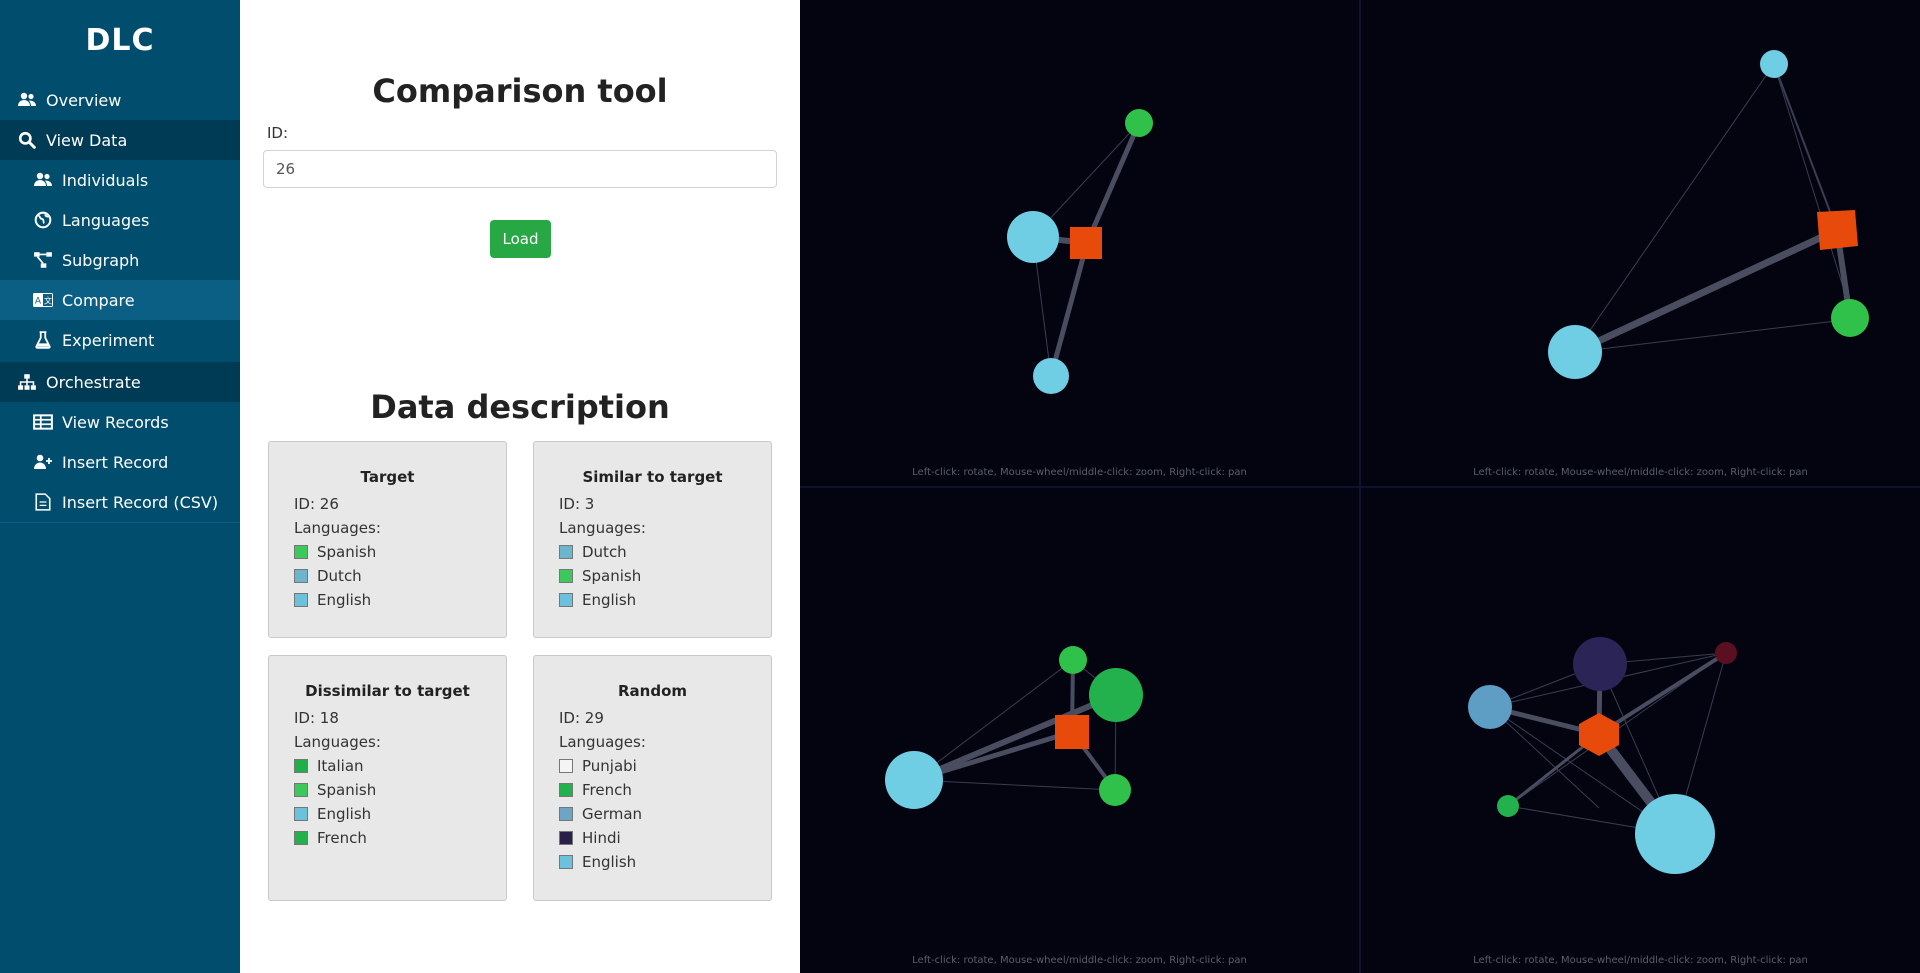 The image size is (1920, 973). I want to click on language-name: Hindi, so click(601, 838).